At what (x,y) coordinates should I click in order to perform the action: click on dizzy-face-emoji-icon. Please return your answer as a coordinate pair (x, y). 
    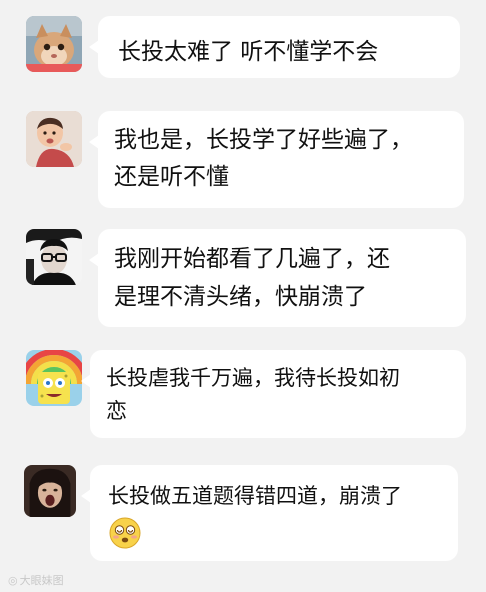
    Looking at the image, I should click on (125, 533).